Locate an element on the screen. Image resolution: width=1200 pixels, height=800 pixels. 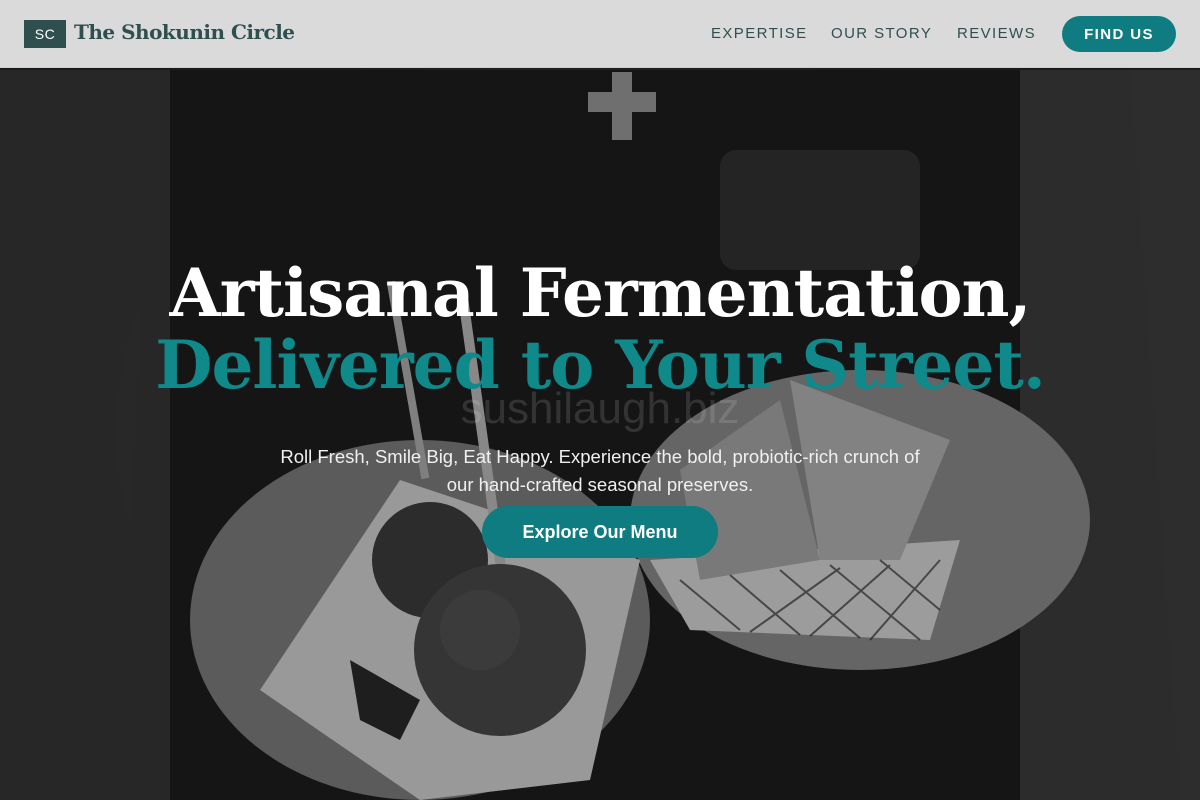
nav-link-expertise: EXPERTISE is located at coordinates (759, 33).